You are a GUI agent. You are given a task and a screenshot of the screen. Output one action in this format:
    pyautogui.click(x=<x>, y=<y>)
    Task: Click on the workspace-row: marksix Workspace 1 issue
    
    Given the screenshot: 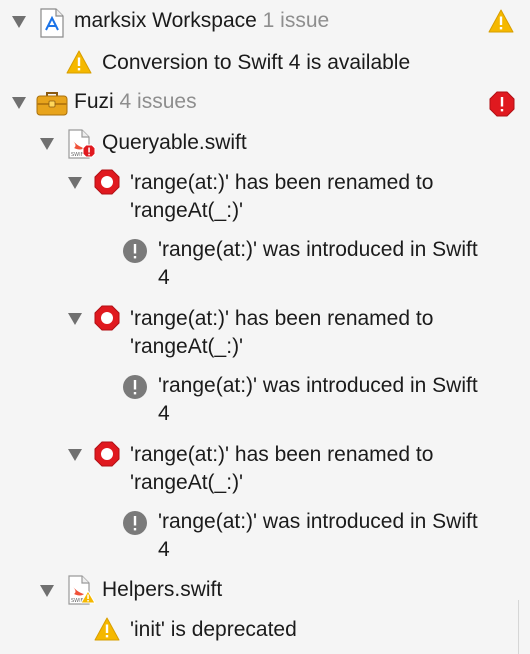 What is the action you would take?
    pyautogui.click(x=265, y=22)
    